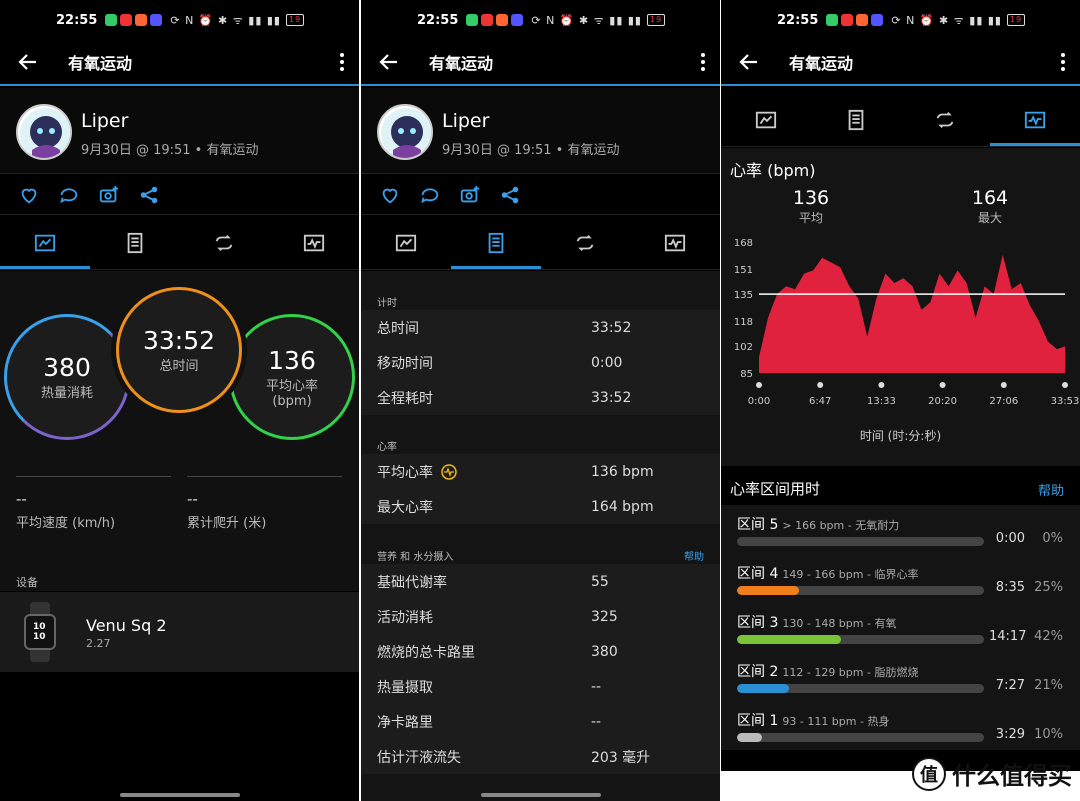 Image resolution: width=1080 pixels, height=801 pixels. Describe the element at coordinates (900, 531) in the screenshot. I see `zone-row-5: 区间 5 > 166 bpm - 无氧耐力 0:00 0%` at that location.